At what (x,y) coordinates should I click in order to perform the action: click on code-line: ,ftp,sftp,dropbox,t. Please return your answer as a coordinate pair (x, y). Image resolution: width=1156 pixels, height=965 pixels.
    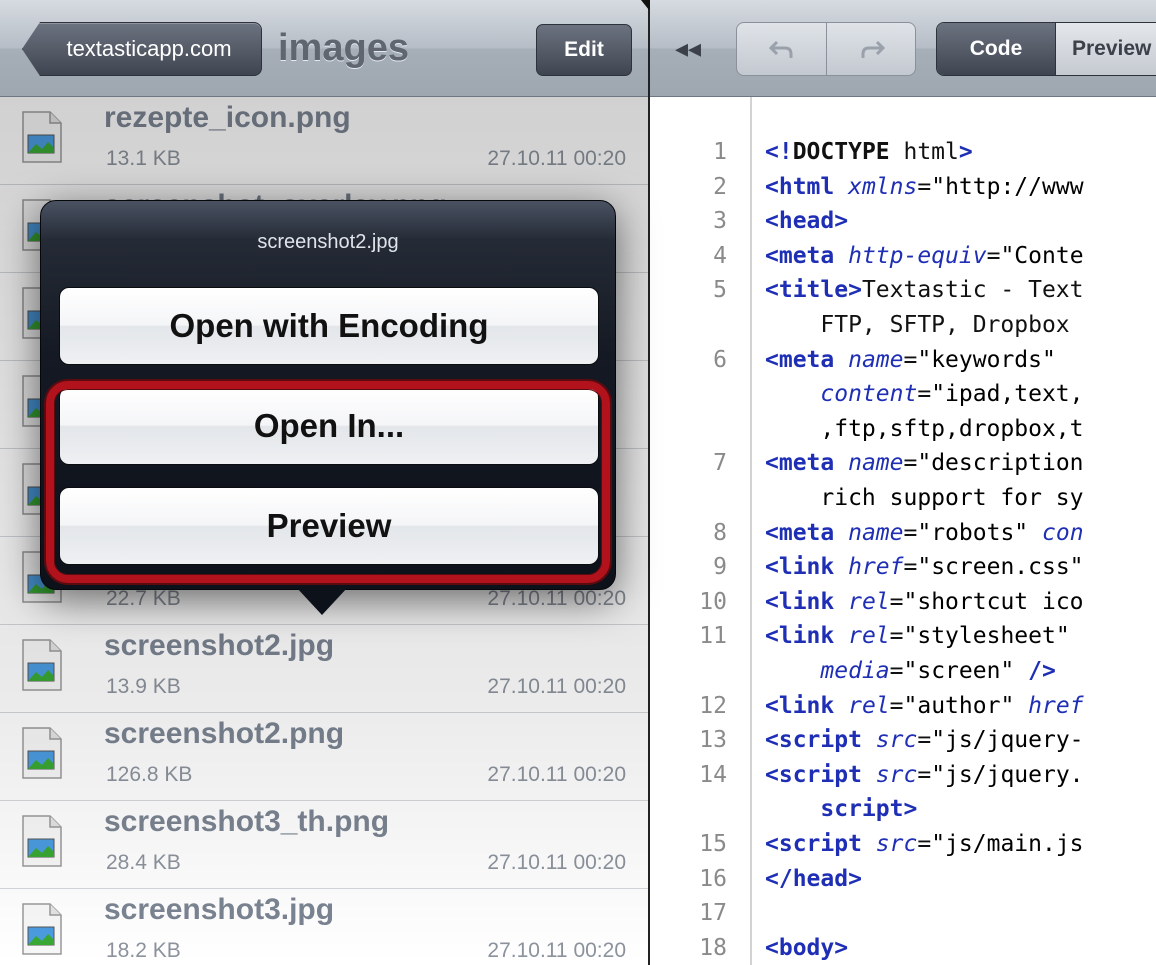
    Looking at the image, I should click on (903, 429).